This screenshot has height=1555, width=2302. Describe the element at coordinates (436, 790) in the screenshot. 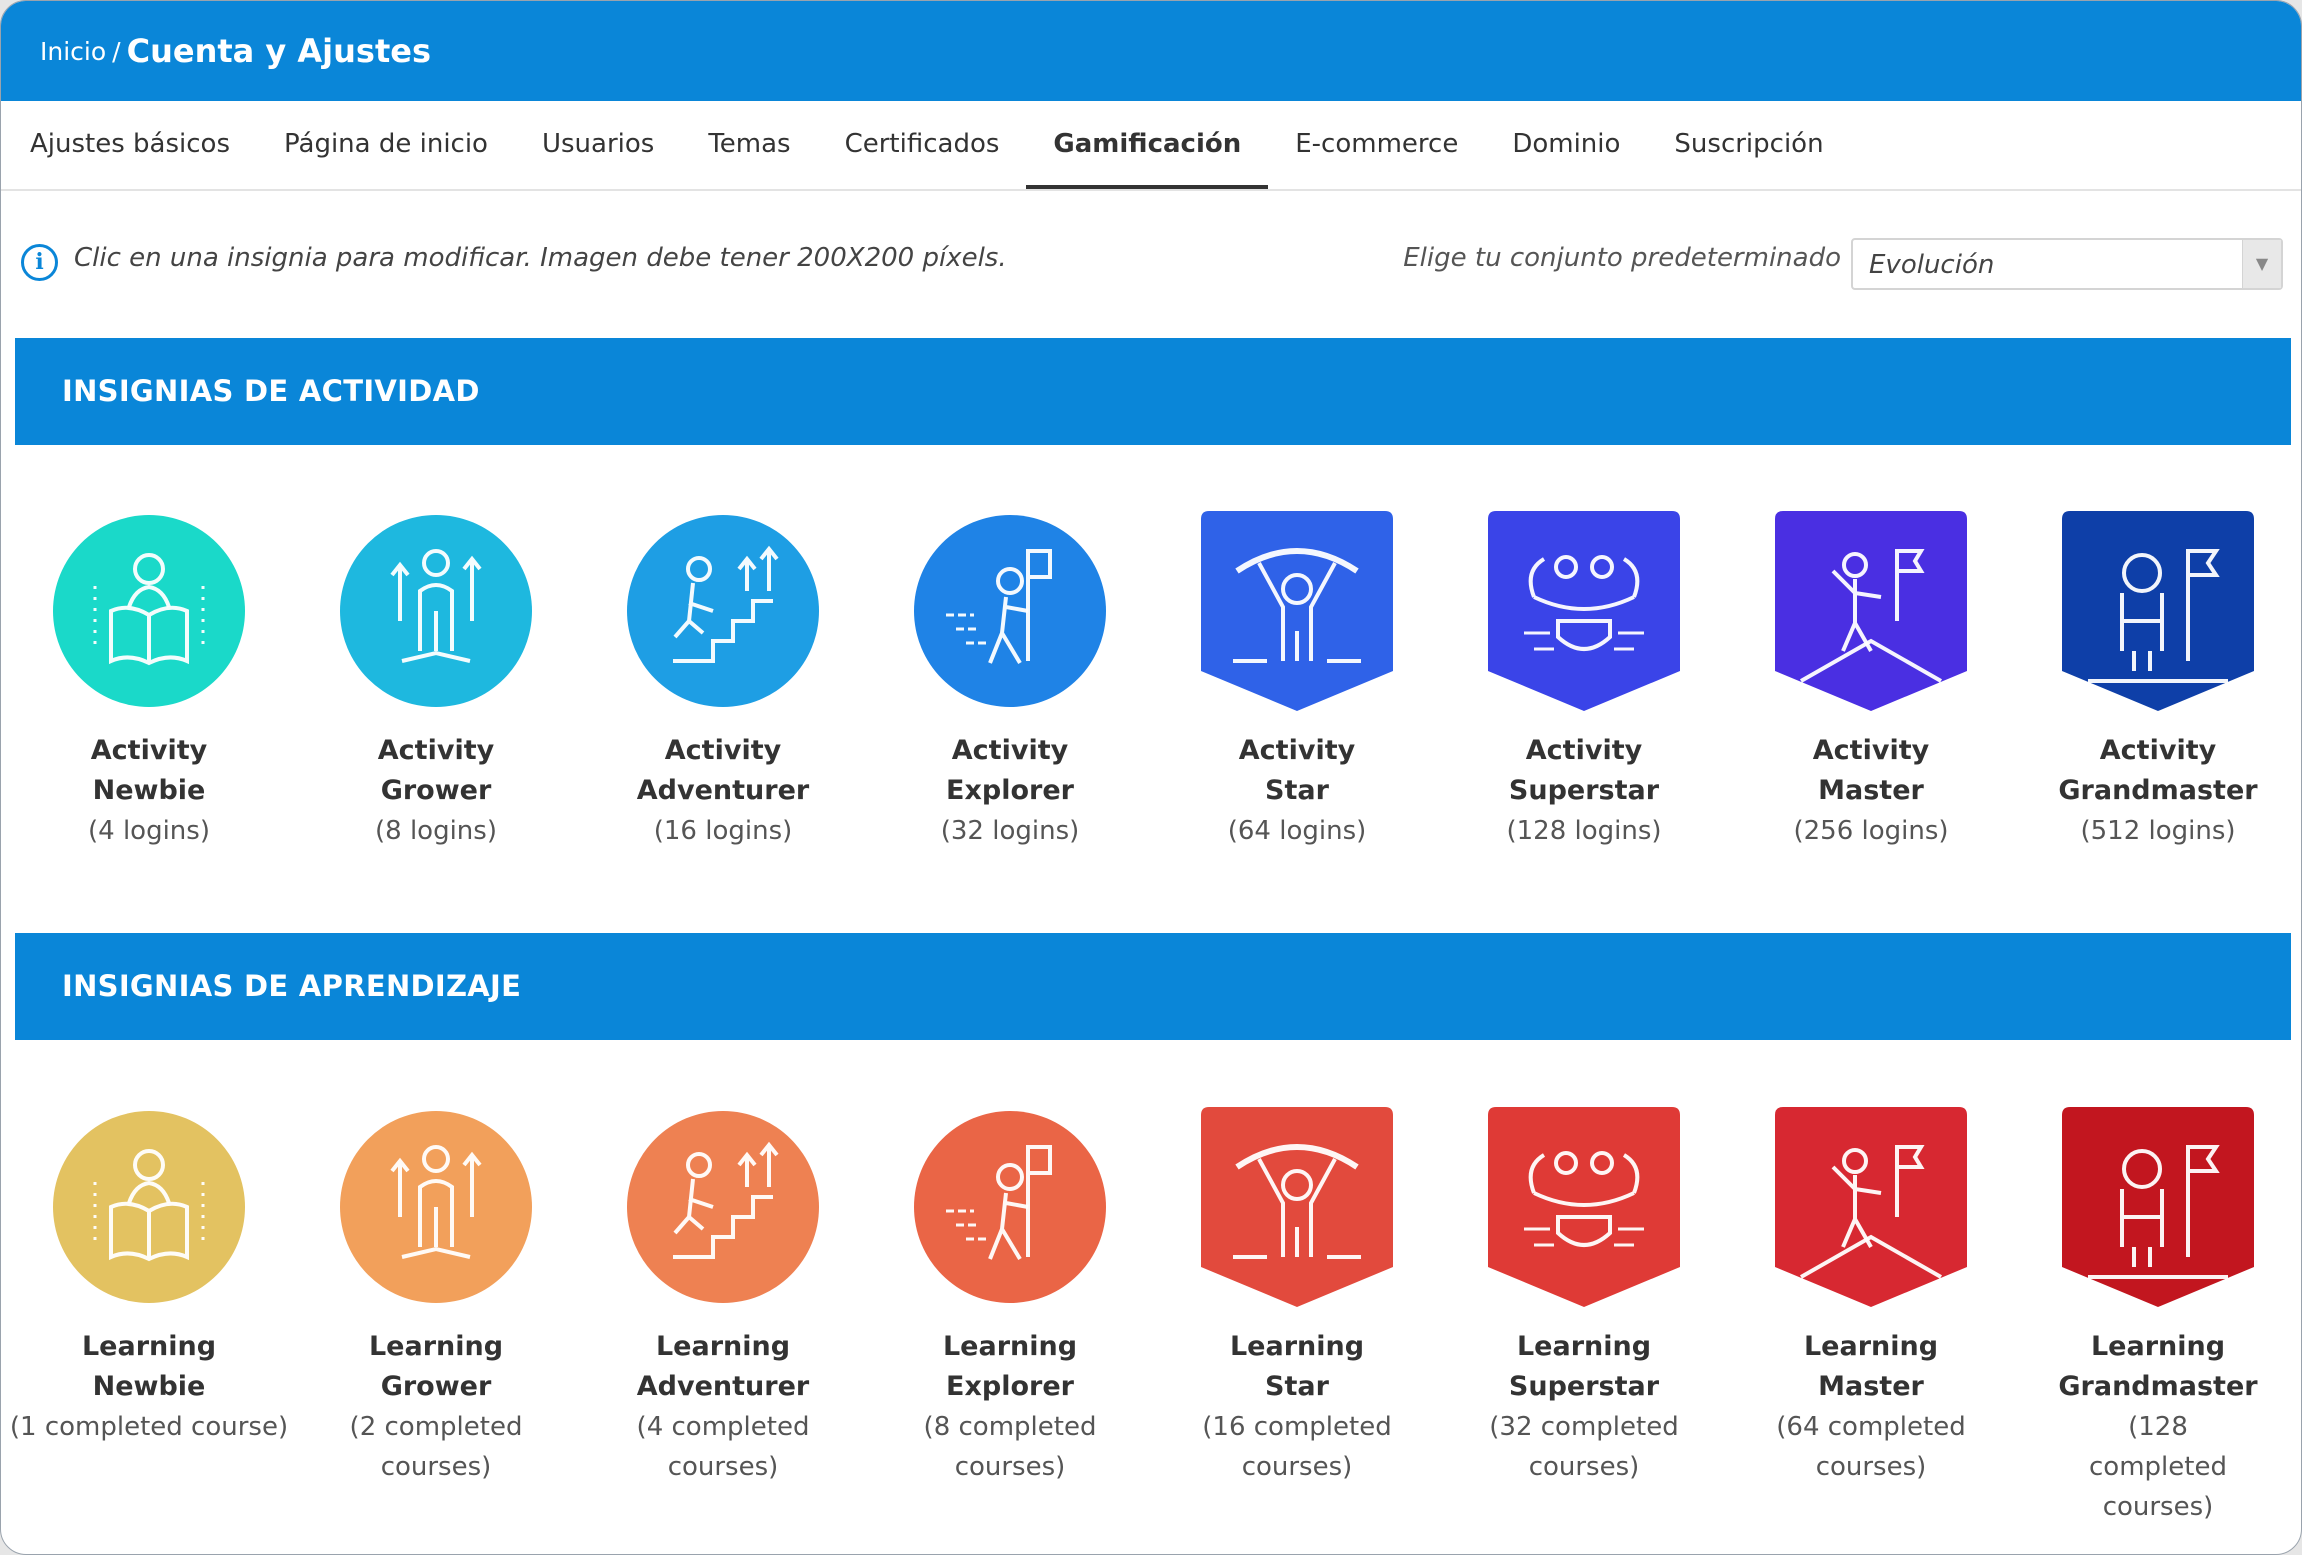

I see `badge-title-line2: Grower` at that location.